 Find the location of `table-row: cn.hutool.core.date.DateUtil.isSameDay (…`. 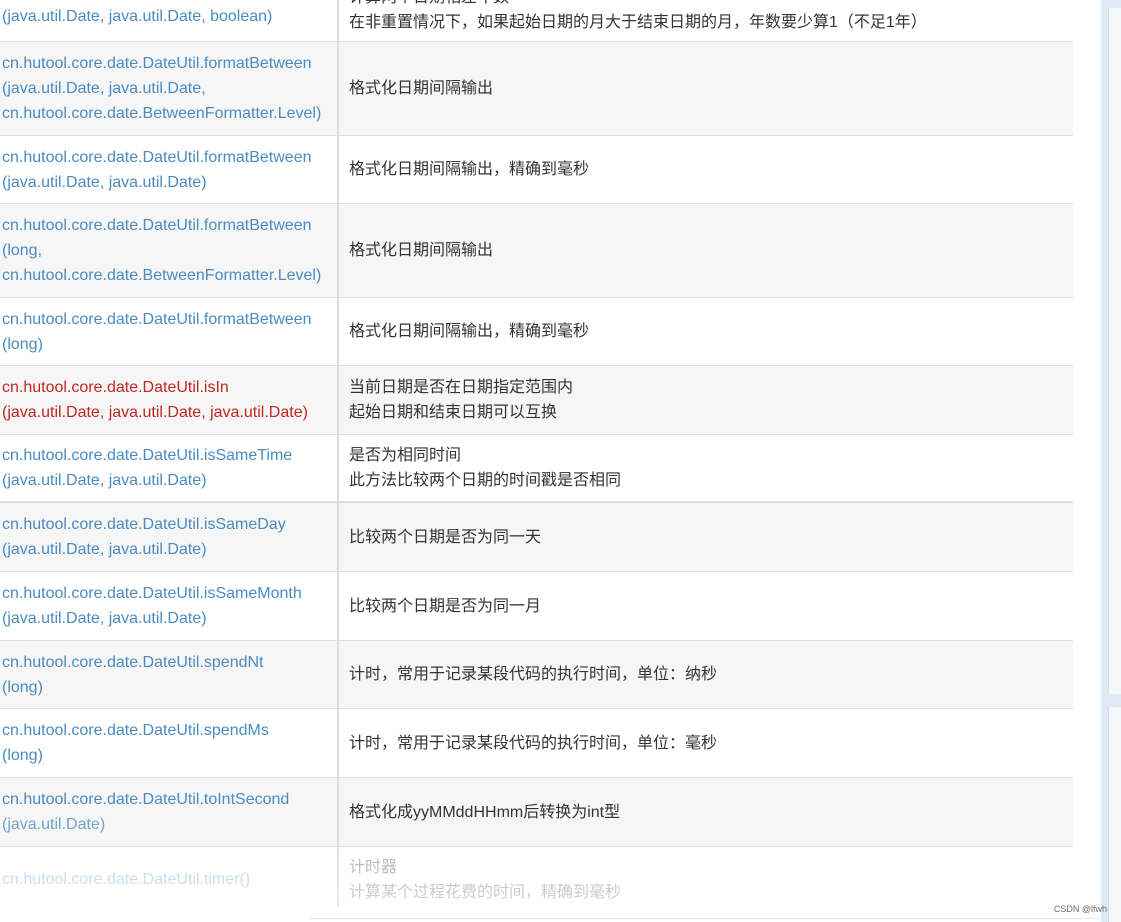

table-row: cn.hutool.core.date.DateUtil.isSameDay (… is located at coordinates (536, 537).